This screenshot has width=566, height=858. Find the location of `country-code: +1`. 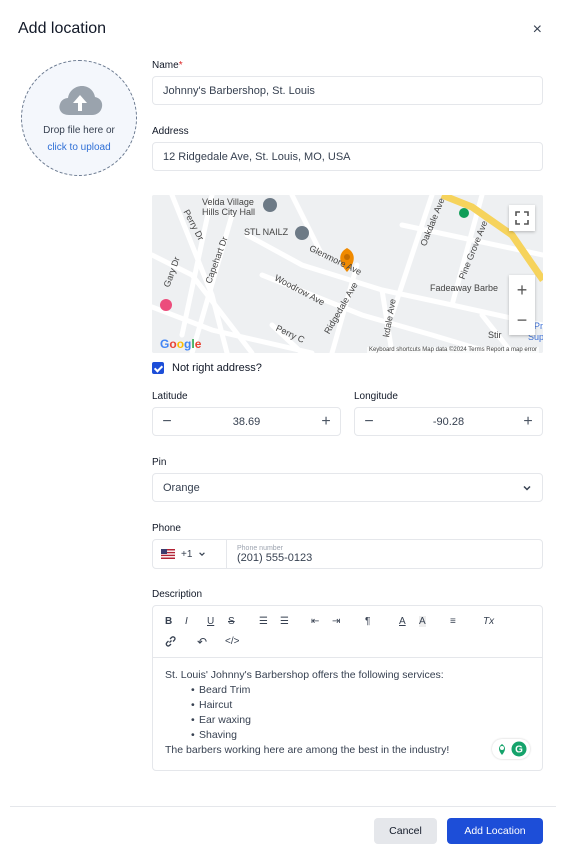

country-code: +1 is located at coordinates (187, 554).